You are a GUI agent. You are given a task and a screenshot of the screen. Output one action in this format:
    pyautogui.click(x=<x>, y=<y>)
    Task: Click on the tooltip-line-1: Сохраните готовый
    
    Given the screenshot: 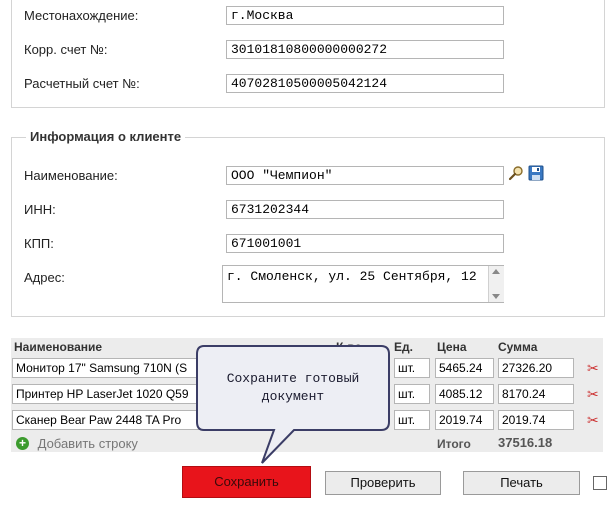 What is the action you would take?
    pyautogui.click(x=293, y=378)
    